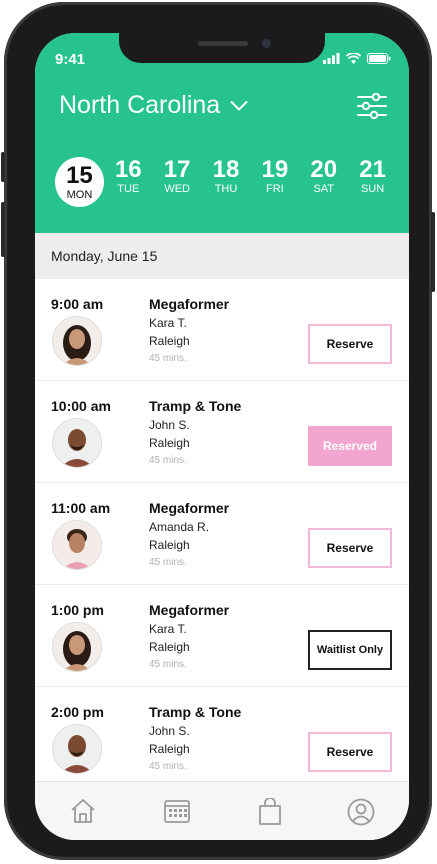  I want to click on camera, so click(266, 43).